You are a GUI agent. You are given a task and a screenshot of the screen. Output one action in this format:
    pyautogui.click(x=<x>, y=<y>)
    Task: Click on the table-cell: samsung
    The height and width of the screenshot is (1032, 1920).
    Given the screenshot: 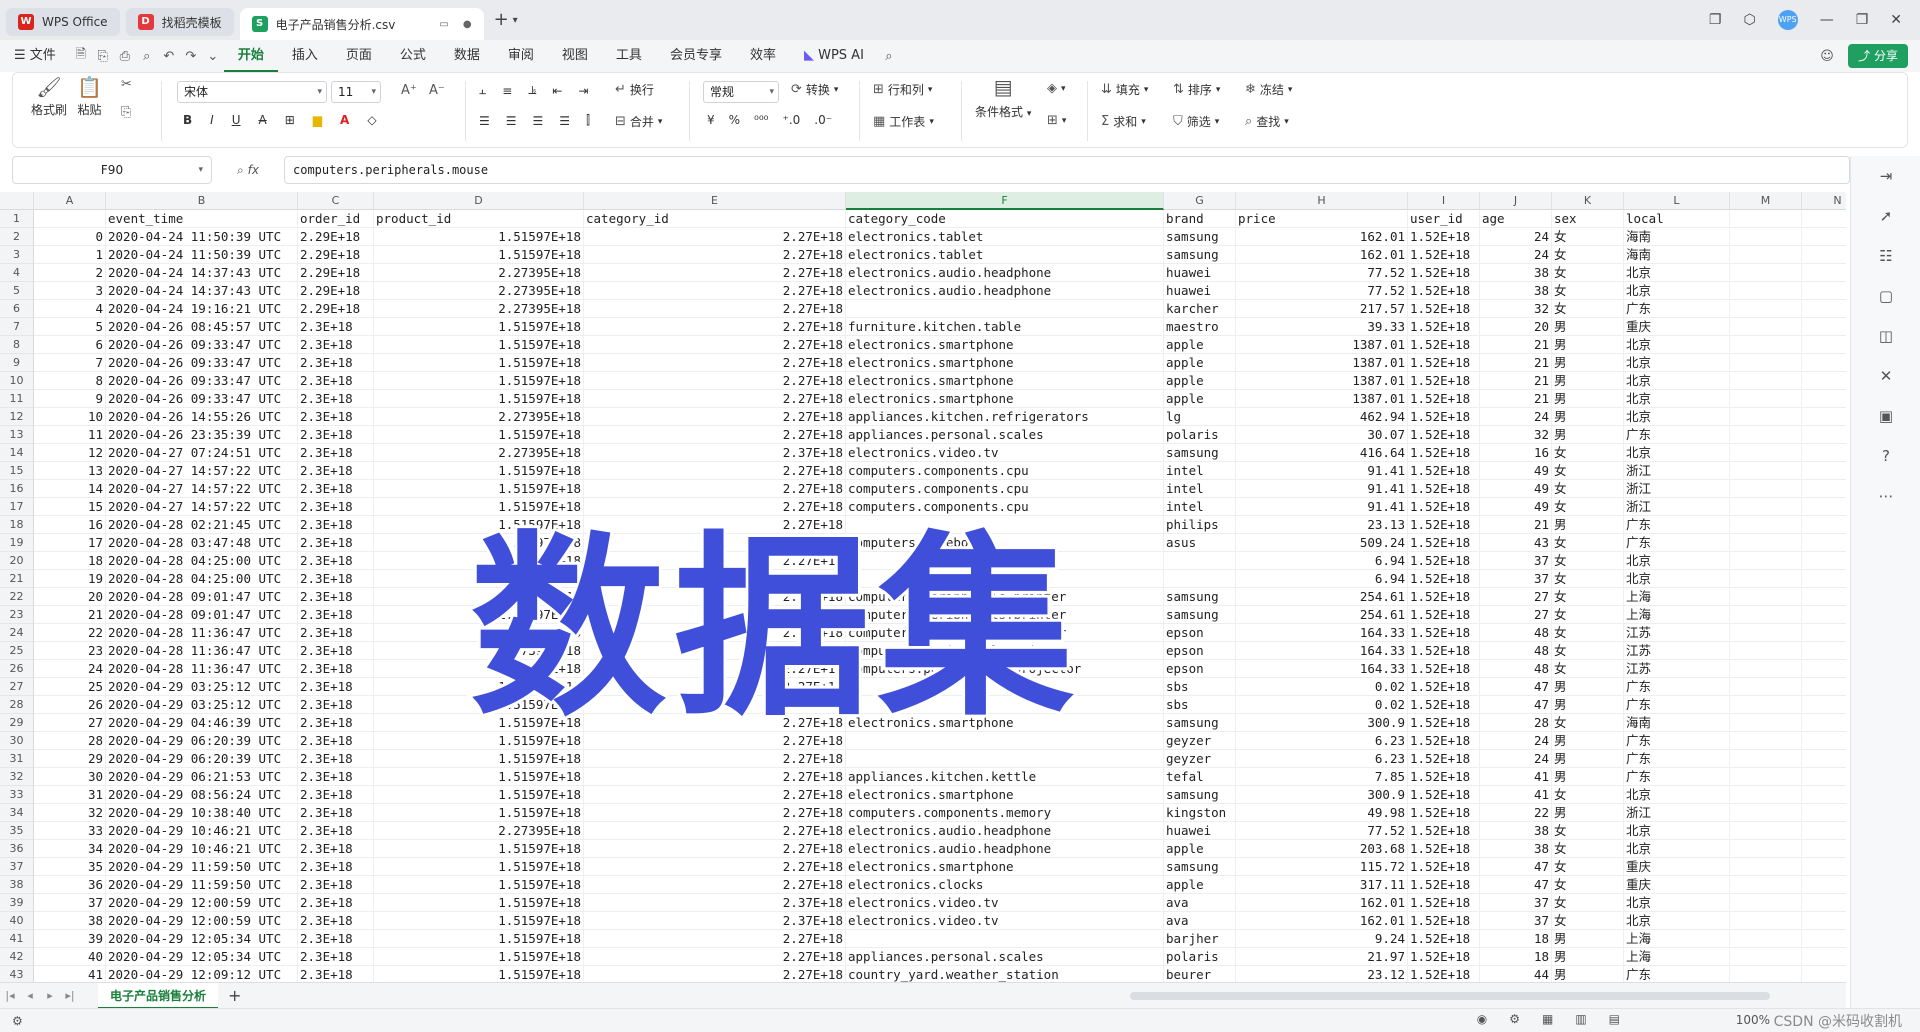 What is the action you would take?
    pyautogui.click(x=1200, y=237)
    